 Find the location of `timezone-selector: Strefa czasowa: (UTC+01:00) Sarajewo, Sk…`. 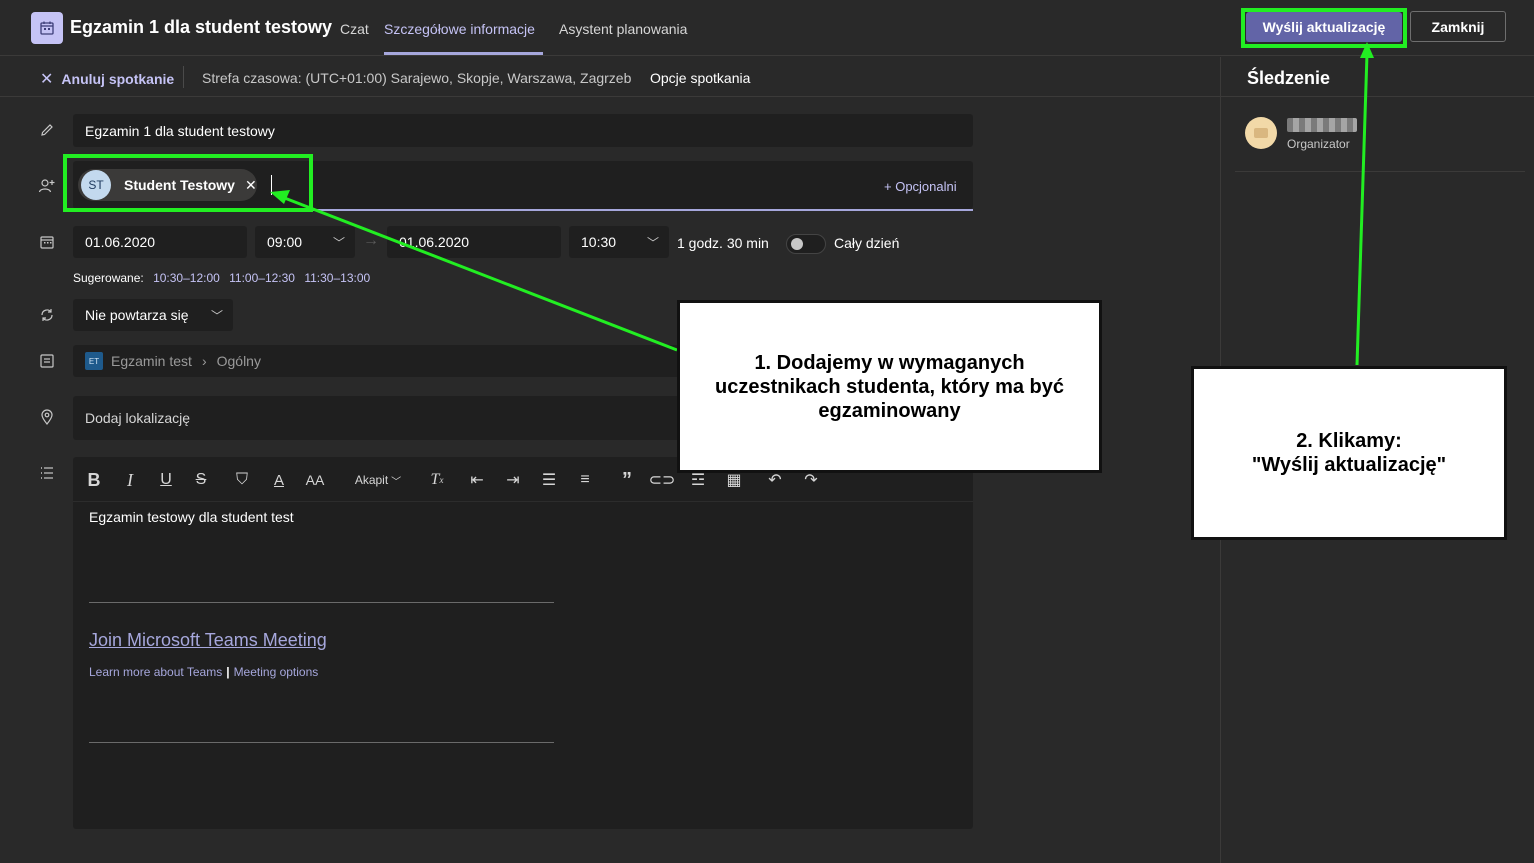

timezone-selector: Strefa czasowa: (UTC+01:00) Sarajewo, Sk… is located at coordinates (416, 78).